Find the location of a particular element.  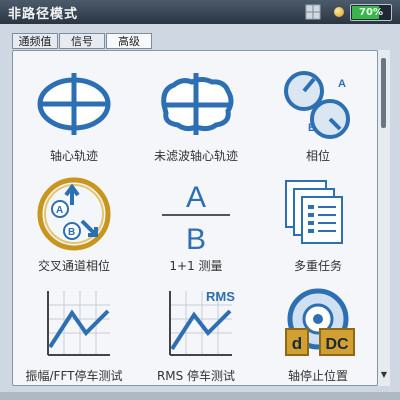

rms-text: RMS is located at coordinates (220, 296).